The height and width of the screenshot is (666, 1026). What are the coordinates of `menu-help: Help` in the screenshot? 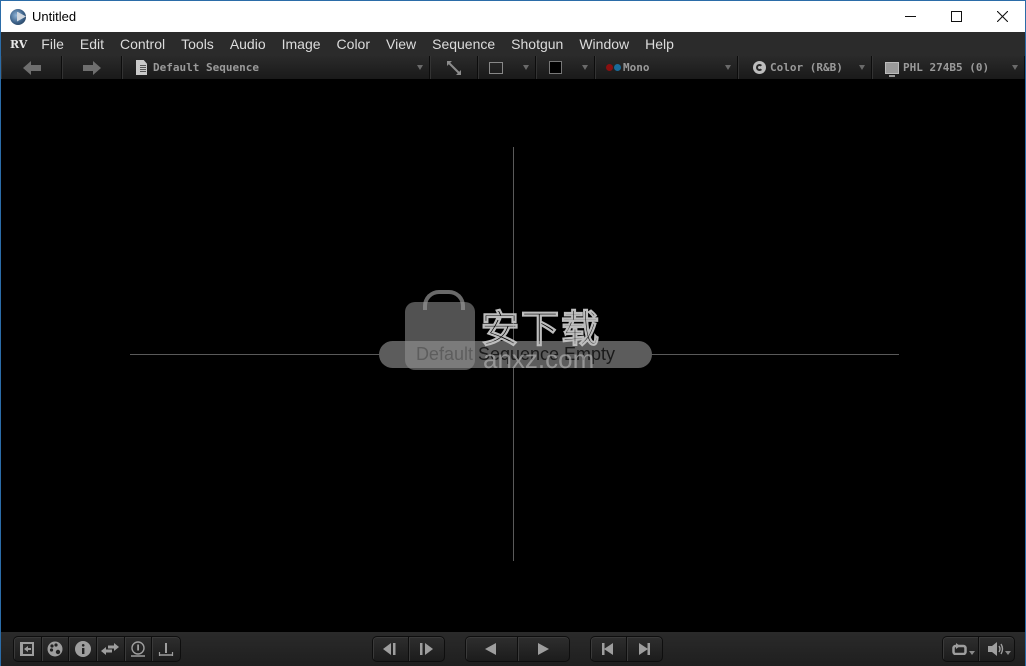 It's located at (659, 44).